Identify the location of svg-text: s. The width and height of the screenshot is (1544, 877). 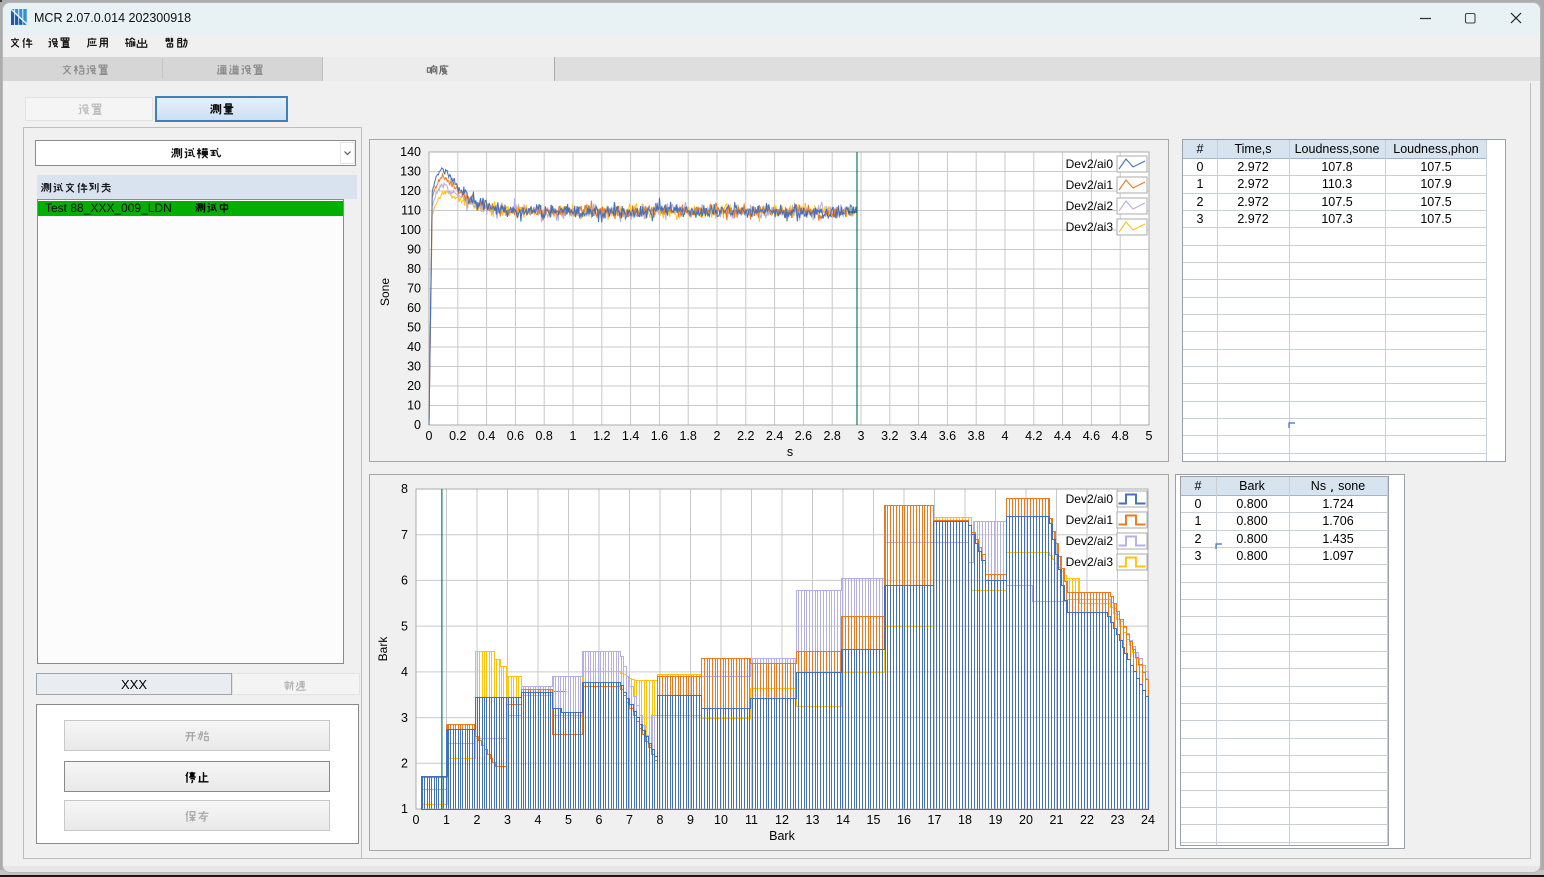
(790, 452).